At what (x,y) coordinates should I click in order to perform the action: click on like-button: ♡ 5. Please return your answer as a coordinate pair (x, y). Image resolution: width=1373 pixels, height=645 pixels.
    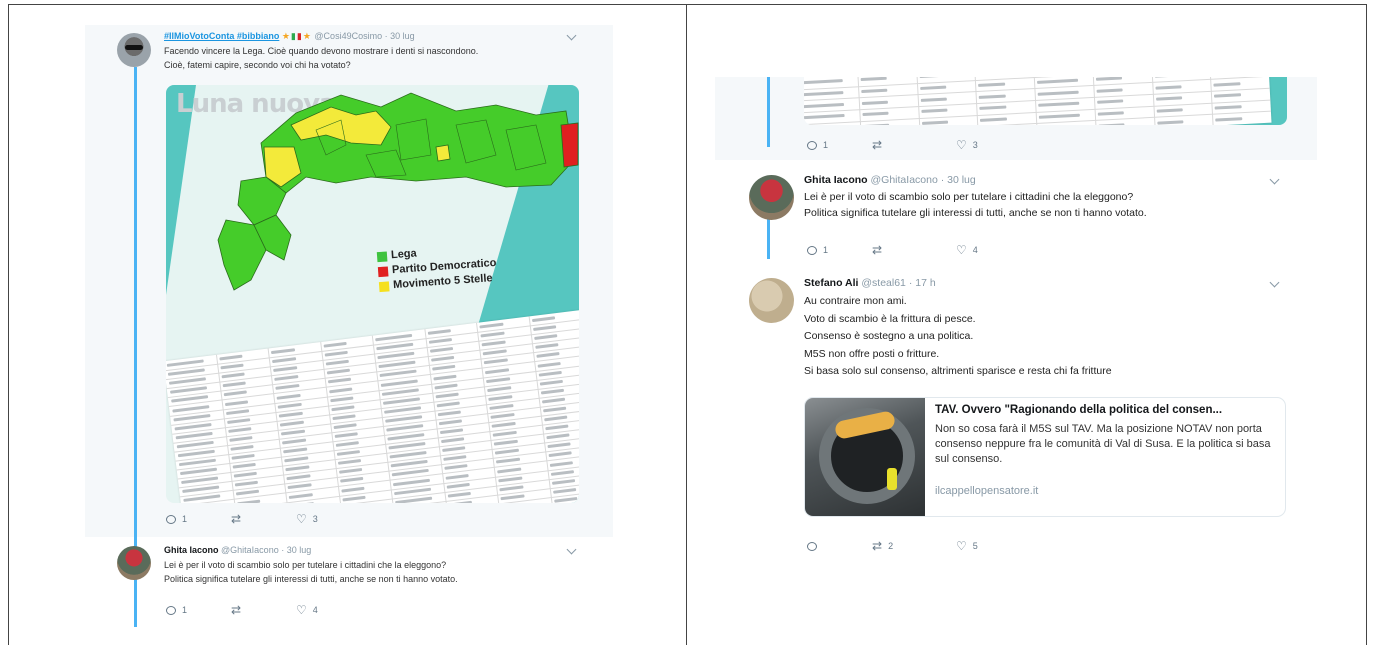
    Looking at the image, I should click on (988, 546).